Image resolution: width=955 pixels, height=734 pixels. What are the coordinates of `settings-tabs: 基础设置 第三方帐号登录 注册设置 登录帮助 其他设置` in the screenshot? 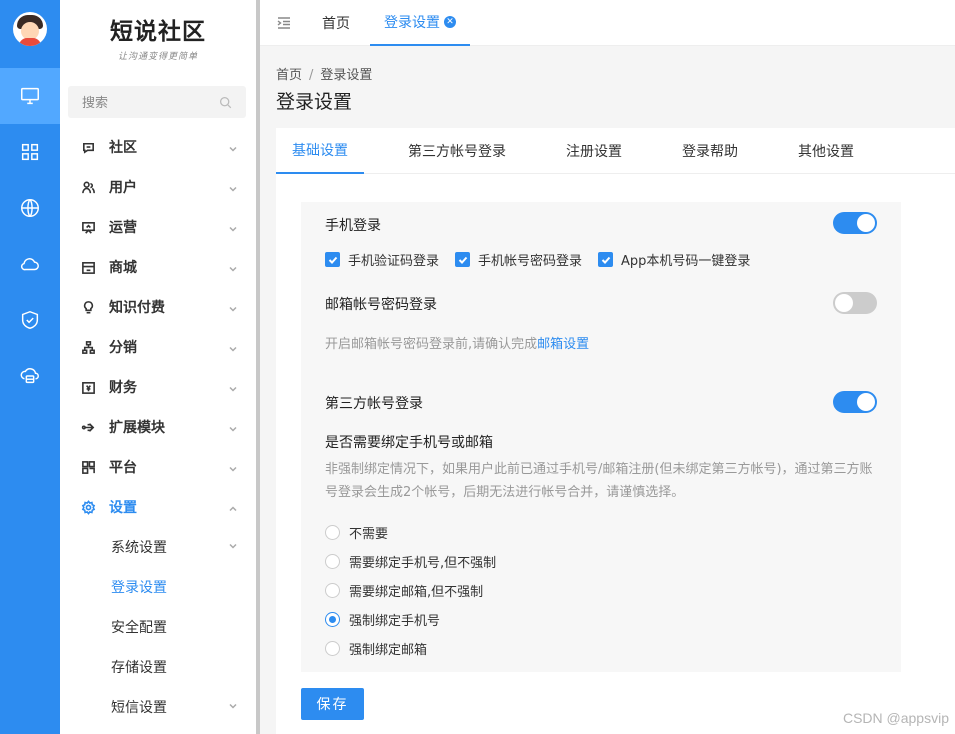 It's located at (615, 151).